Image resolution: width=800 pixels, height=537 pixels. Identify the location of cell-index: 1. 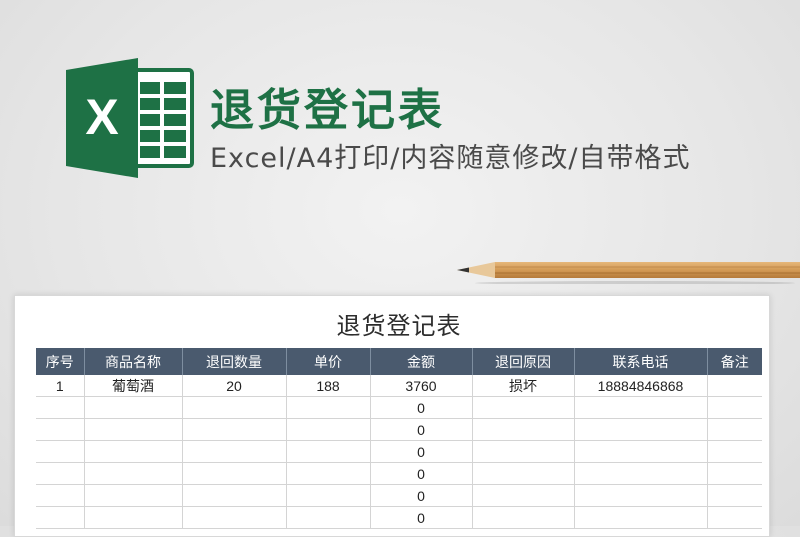
(60, 386).